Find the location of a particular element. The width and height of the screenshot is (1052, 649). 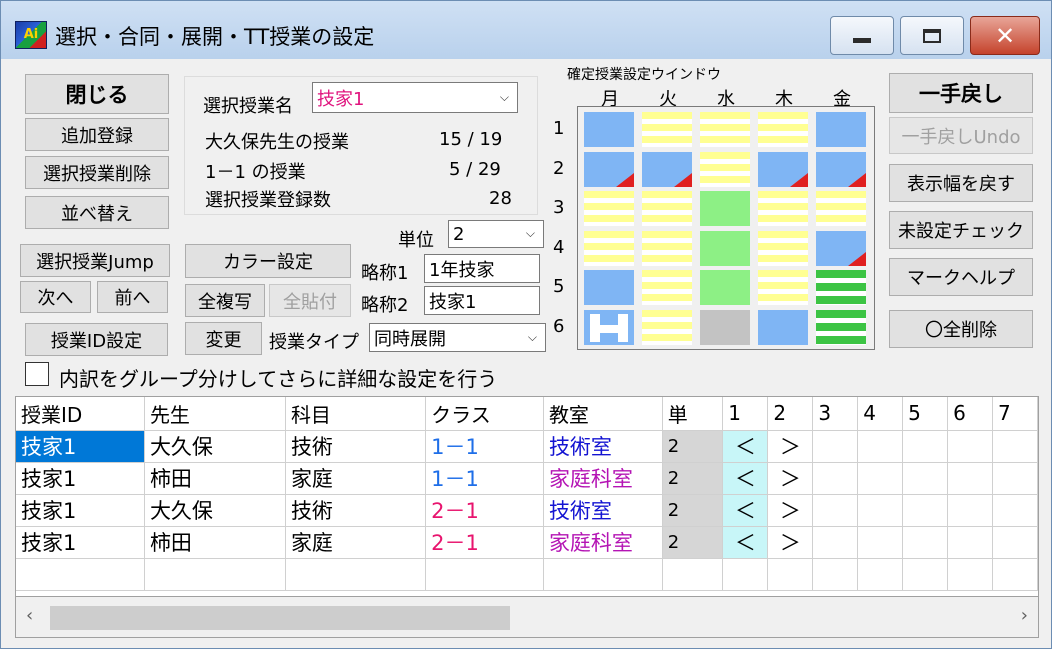

add-register-button: 追加登録 is located at coordinates (97, 134).